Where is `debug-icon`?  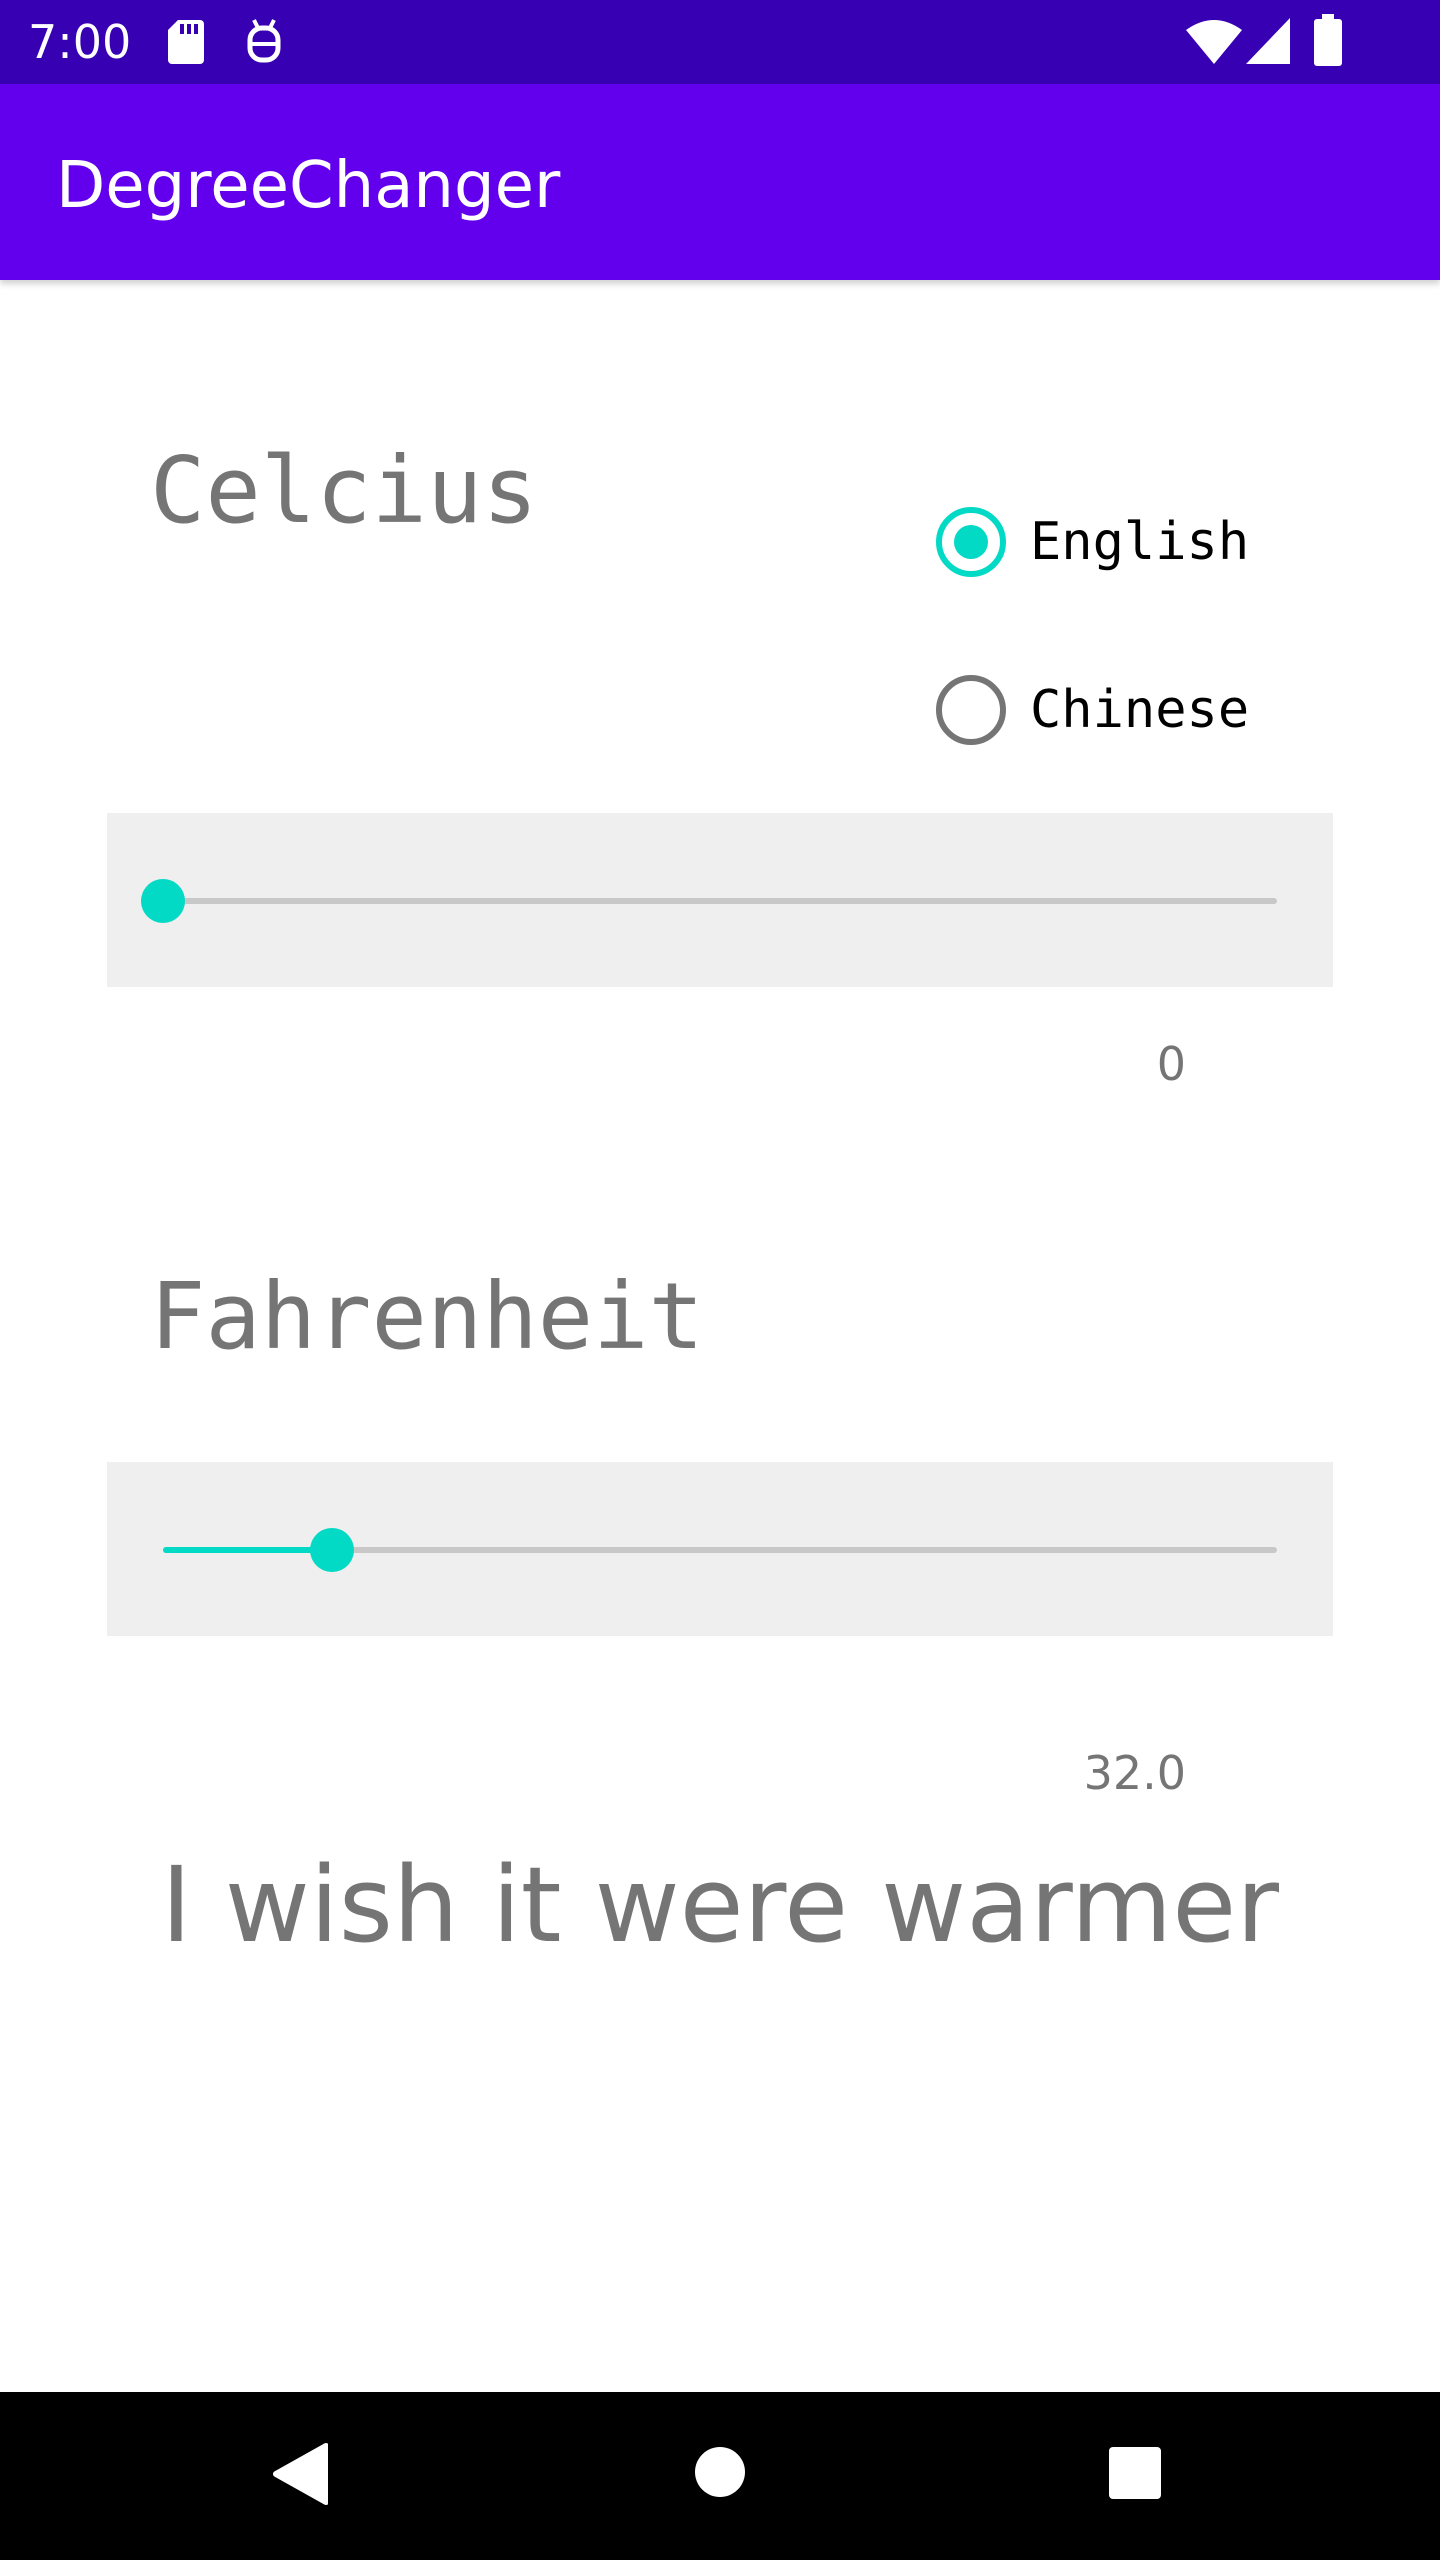
debug-icon is located at coordinates (264, 41).